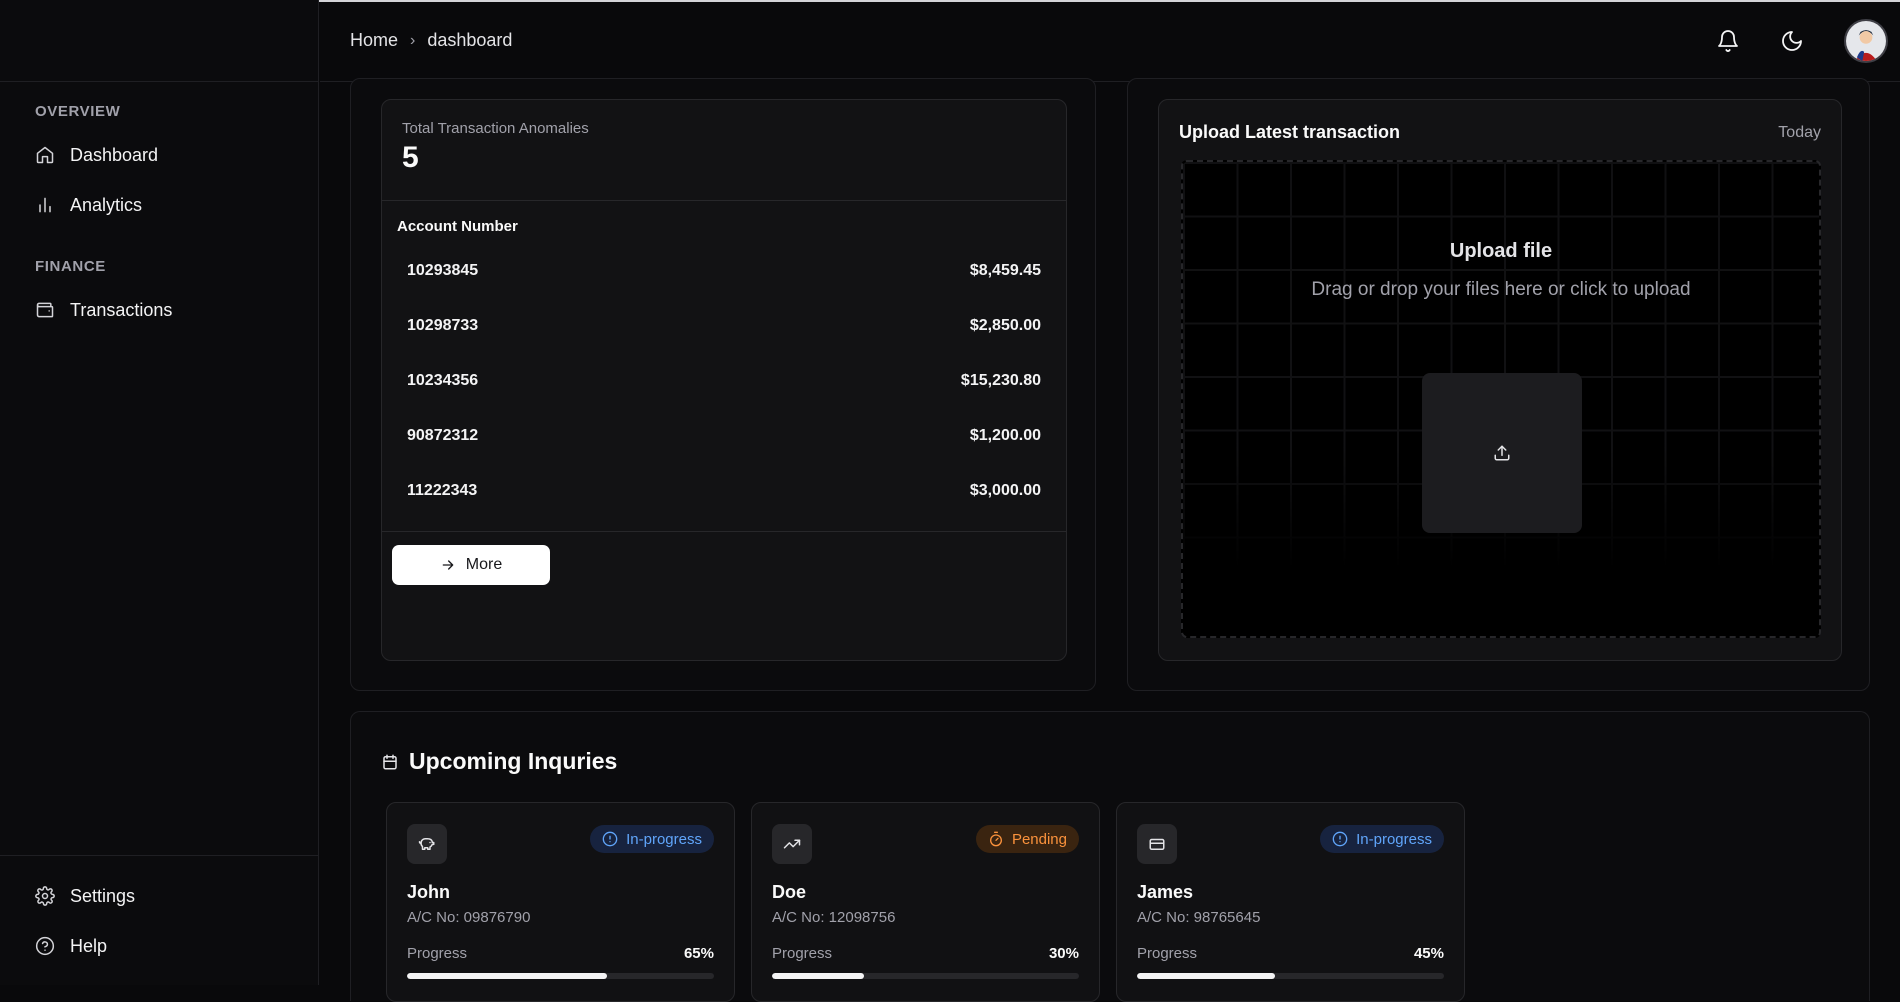  I want to click on table-row: 90872312 $1,200.00, so click(724, 436).